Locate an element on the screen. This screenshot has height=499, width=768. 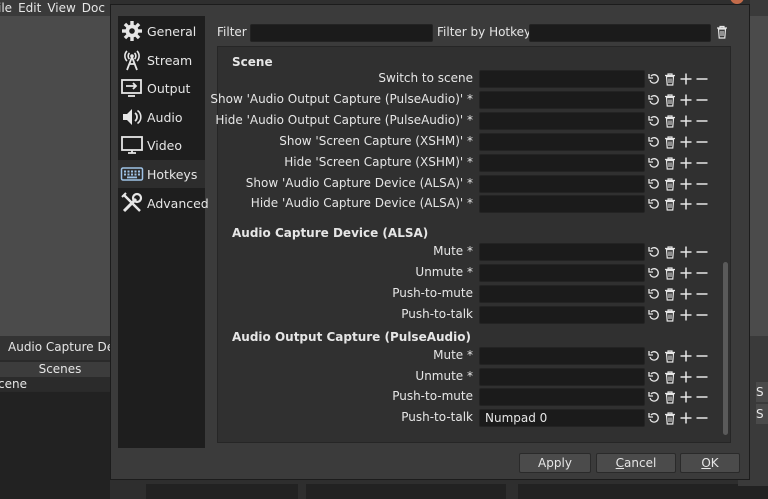
filter-by-hotkey-input is located at coordinates (620, 33).